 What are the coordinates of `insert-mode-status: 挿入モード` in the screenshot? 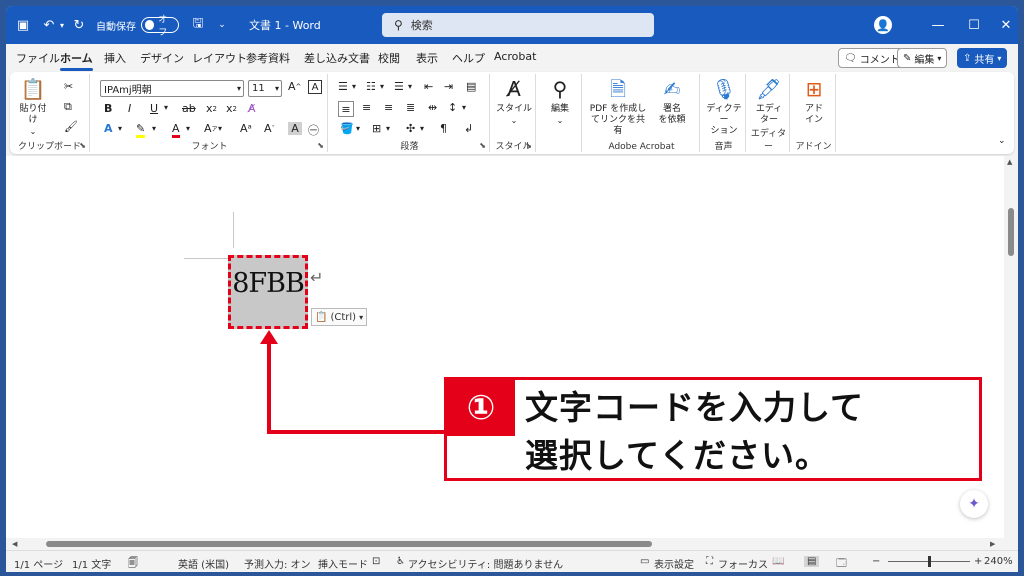 It's located at (343, 563).